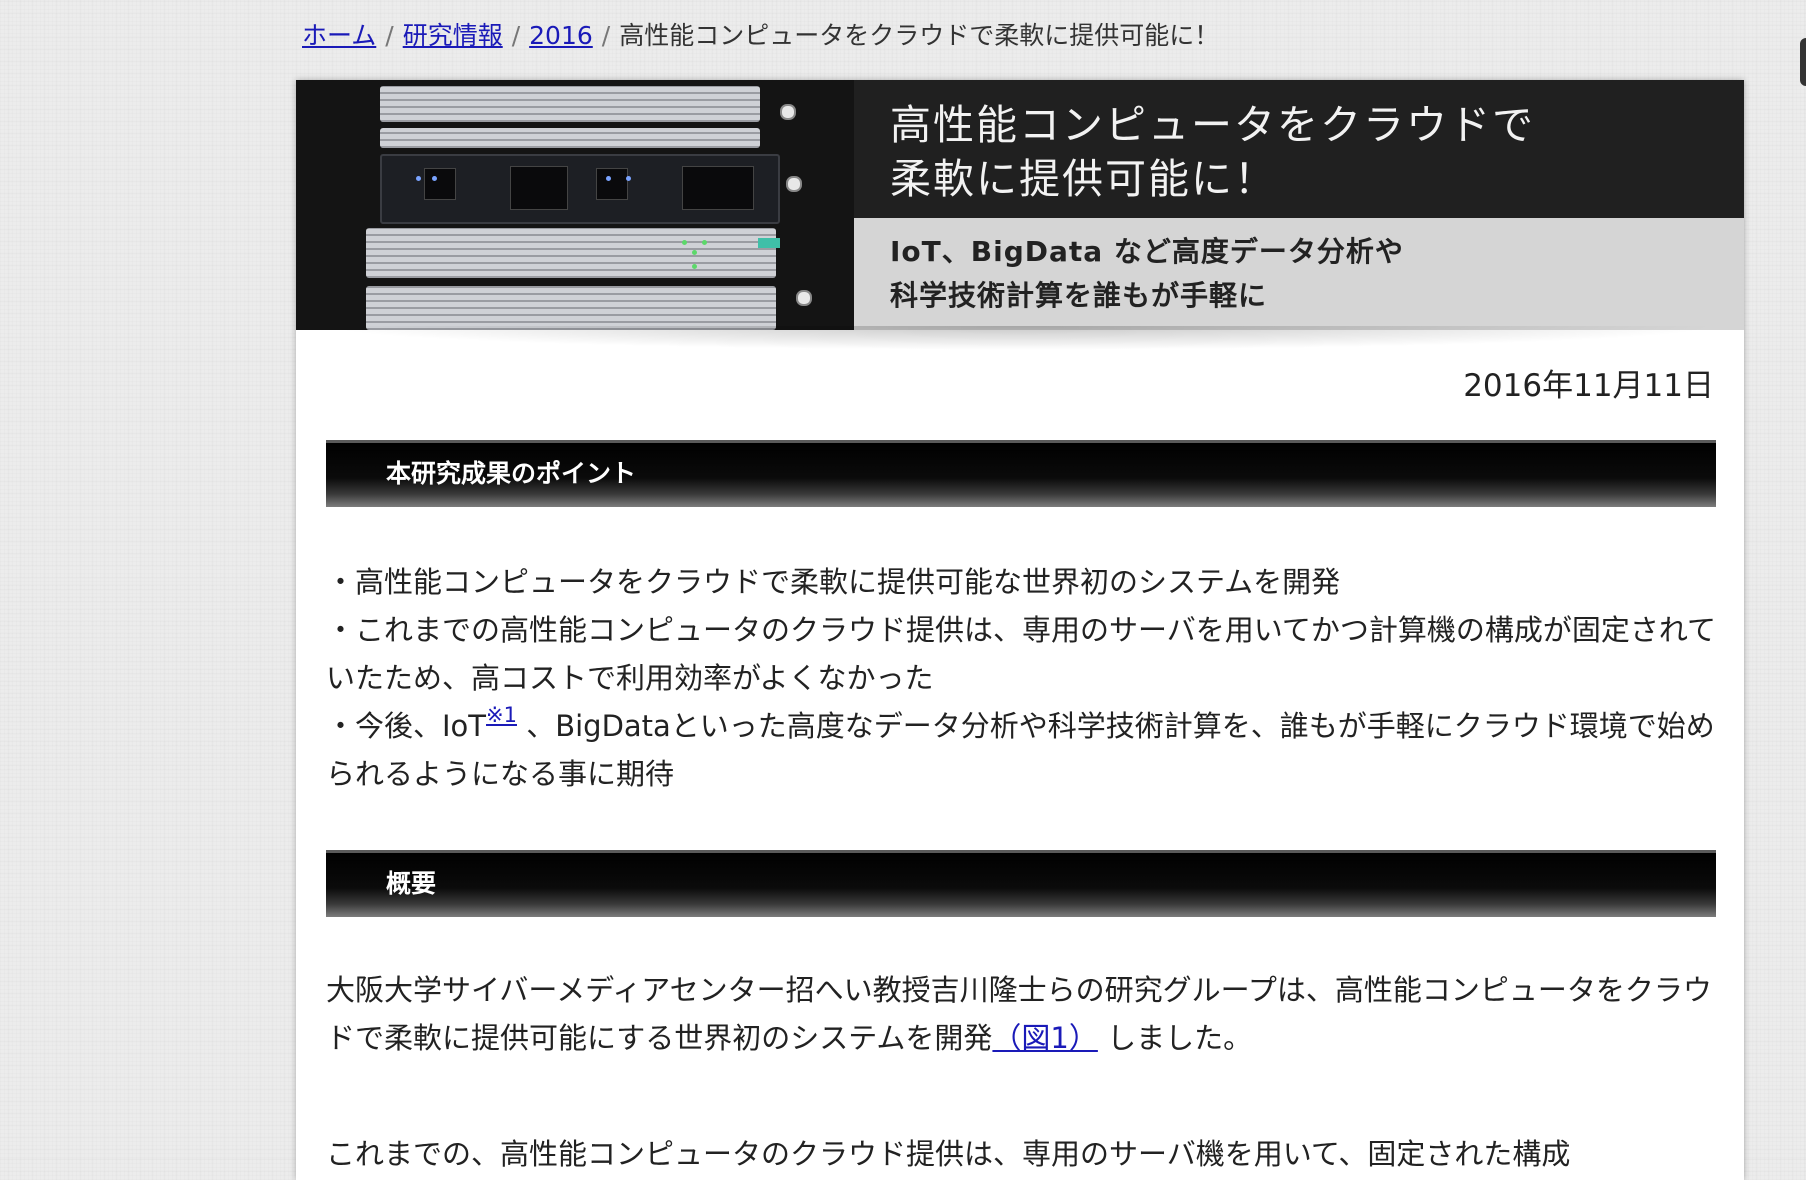 The image size is (1806, 1180). I want to click on overview-text-end: しました。, so click(1175, 1038).